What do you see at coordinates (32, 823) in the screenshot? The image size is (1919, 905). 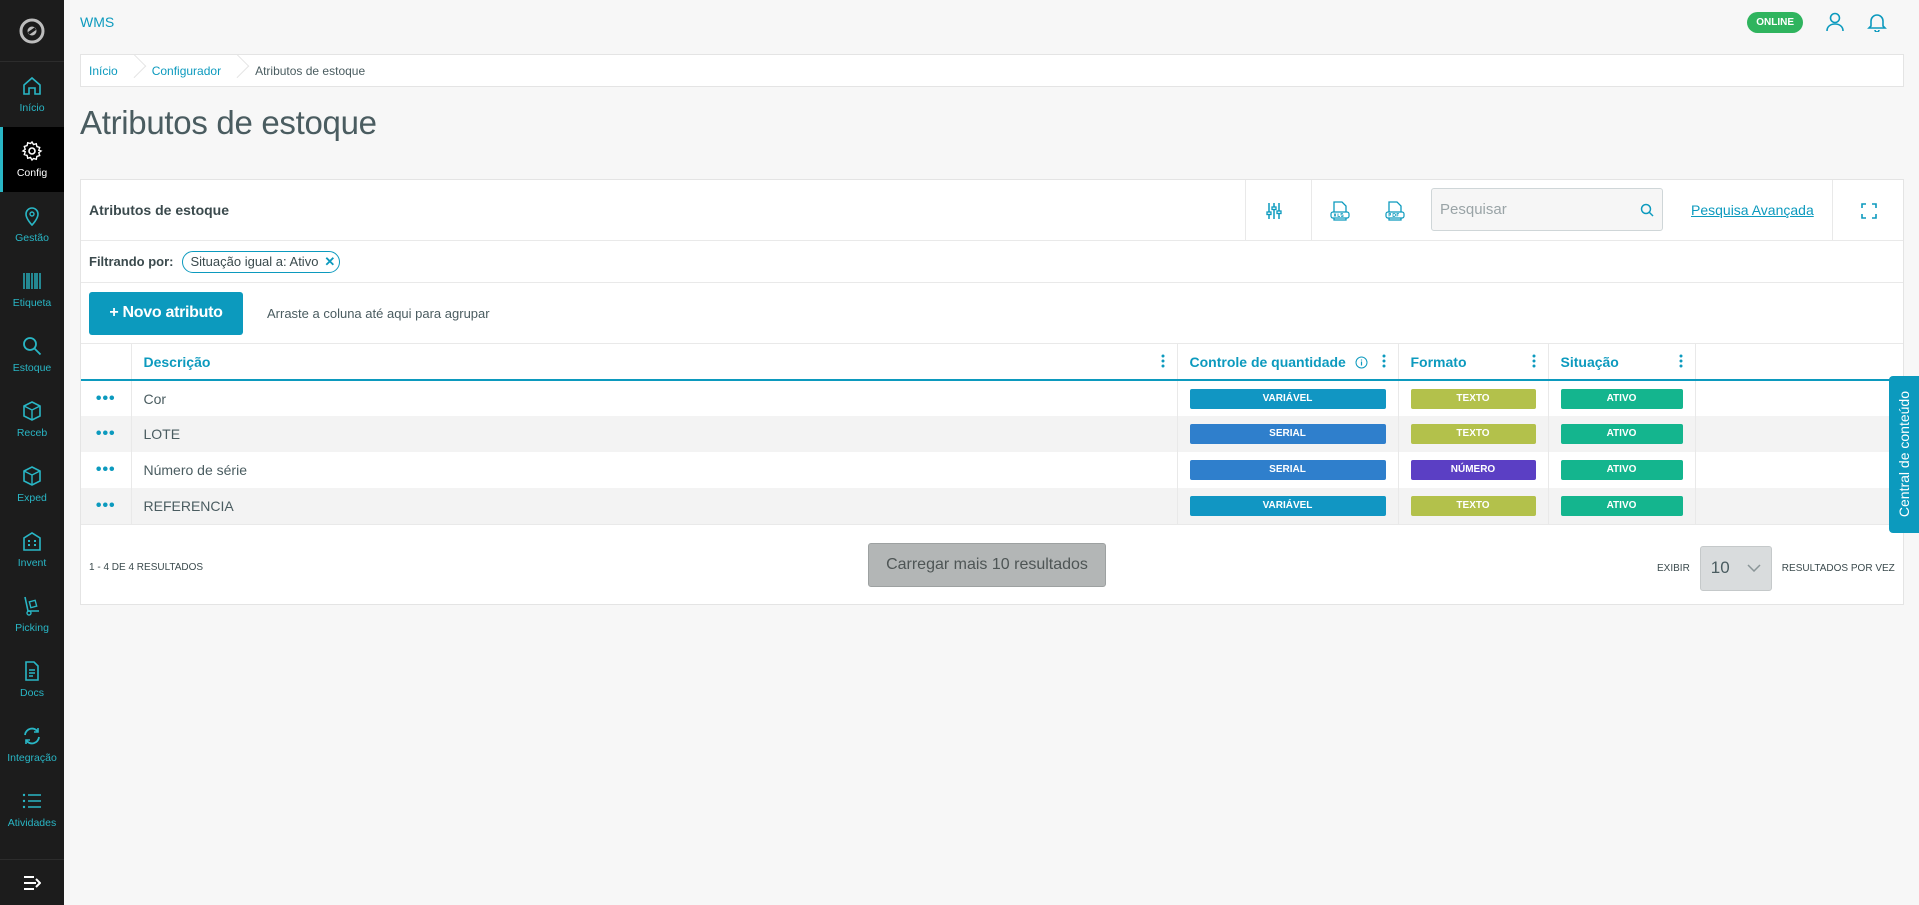 I see `sidebar-item-label: Atividades` at bounding box center [32, 823].